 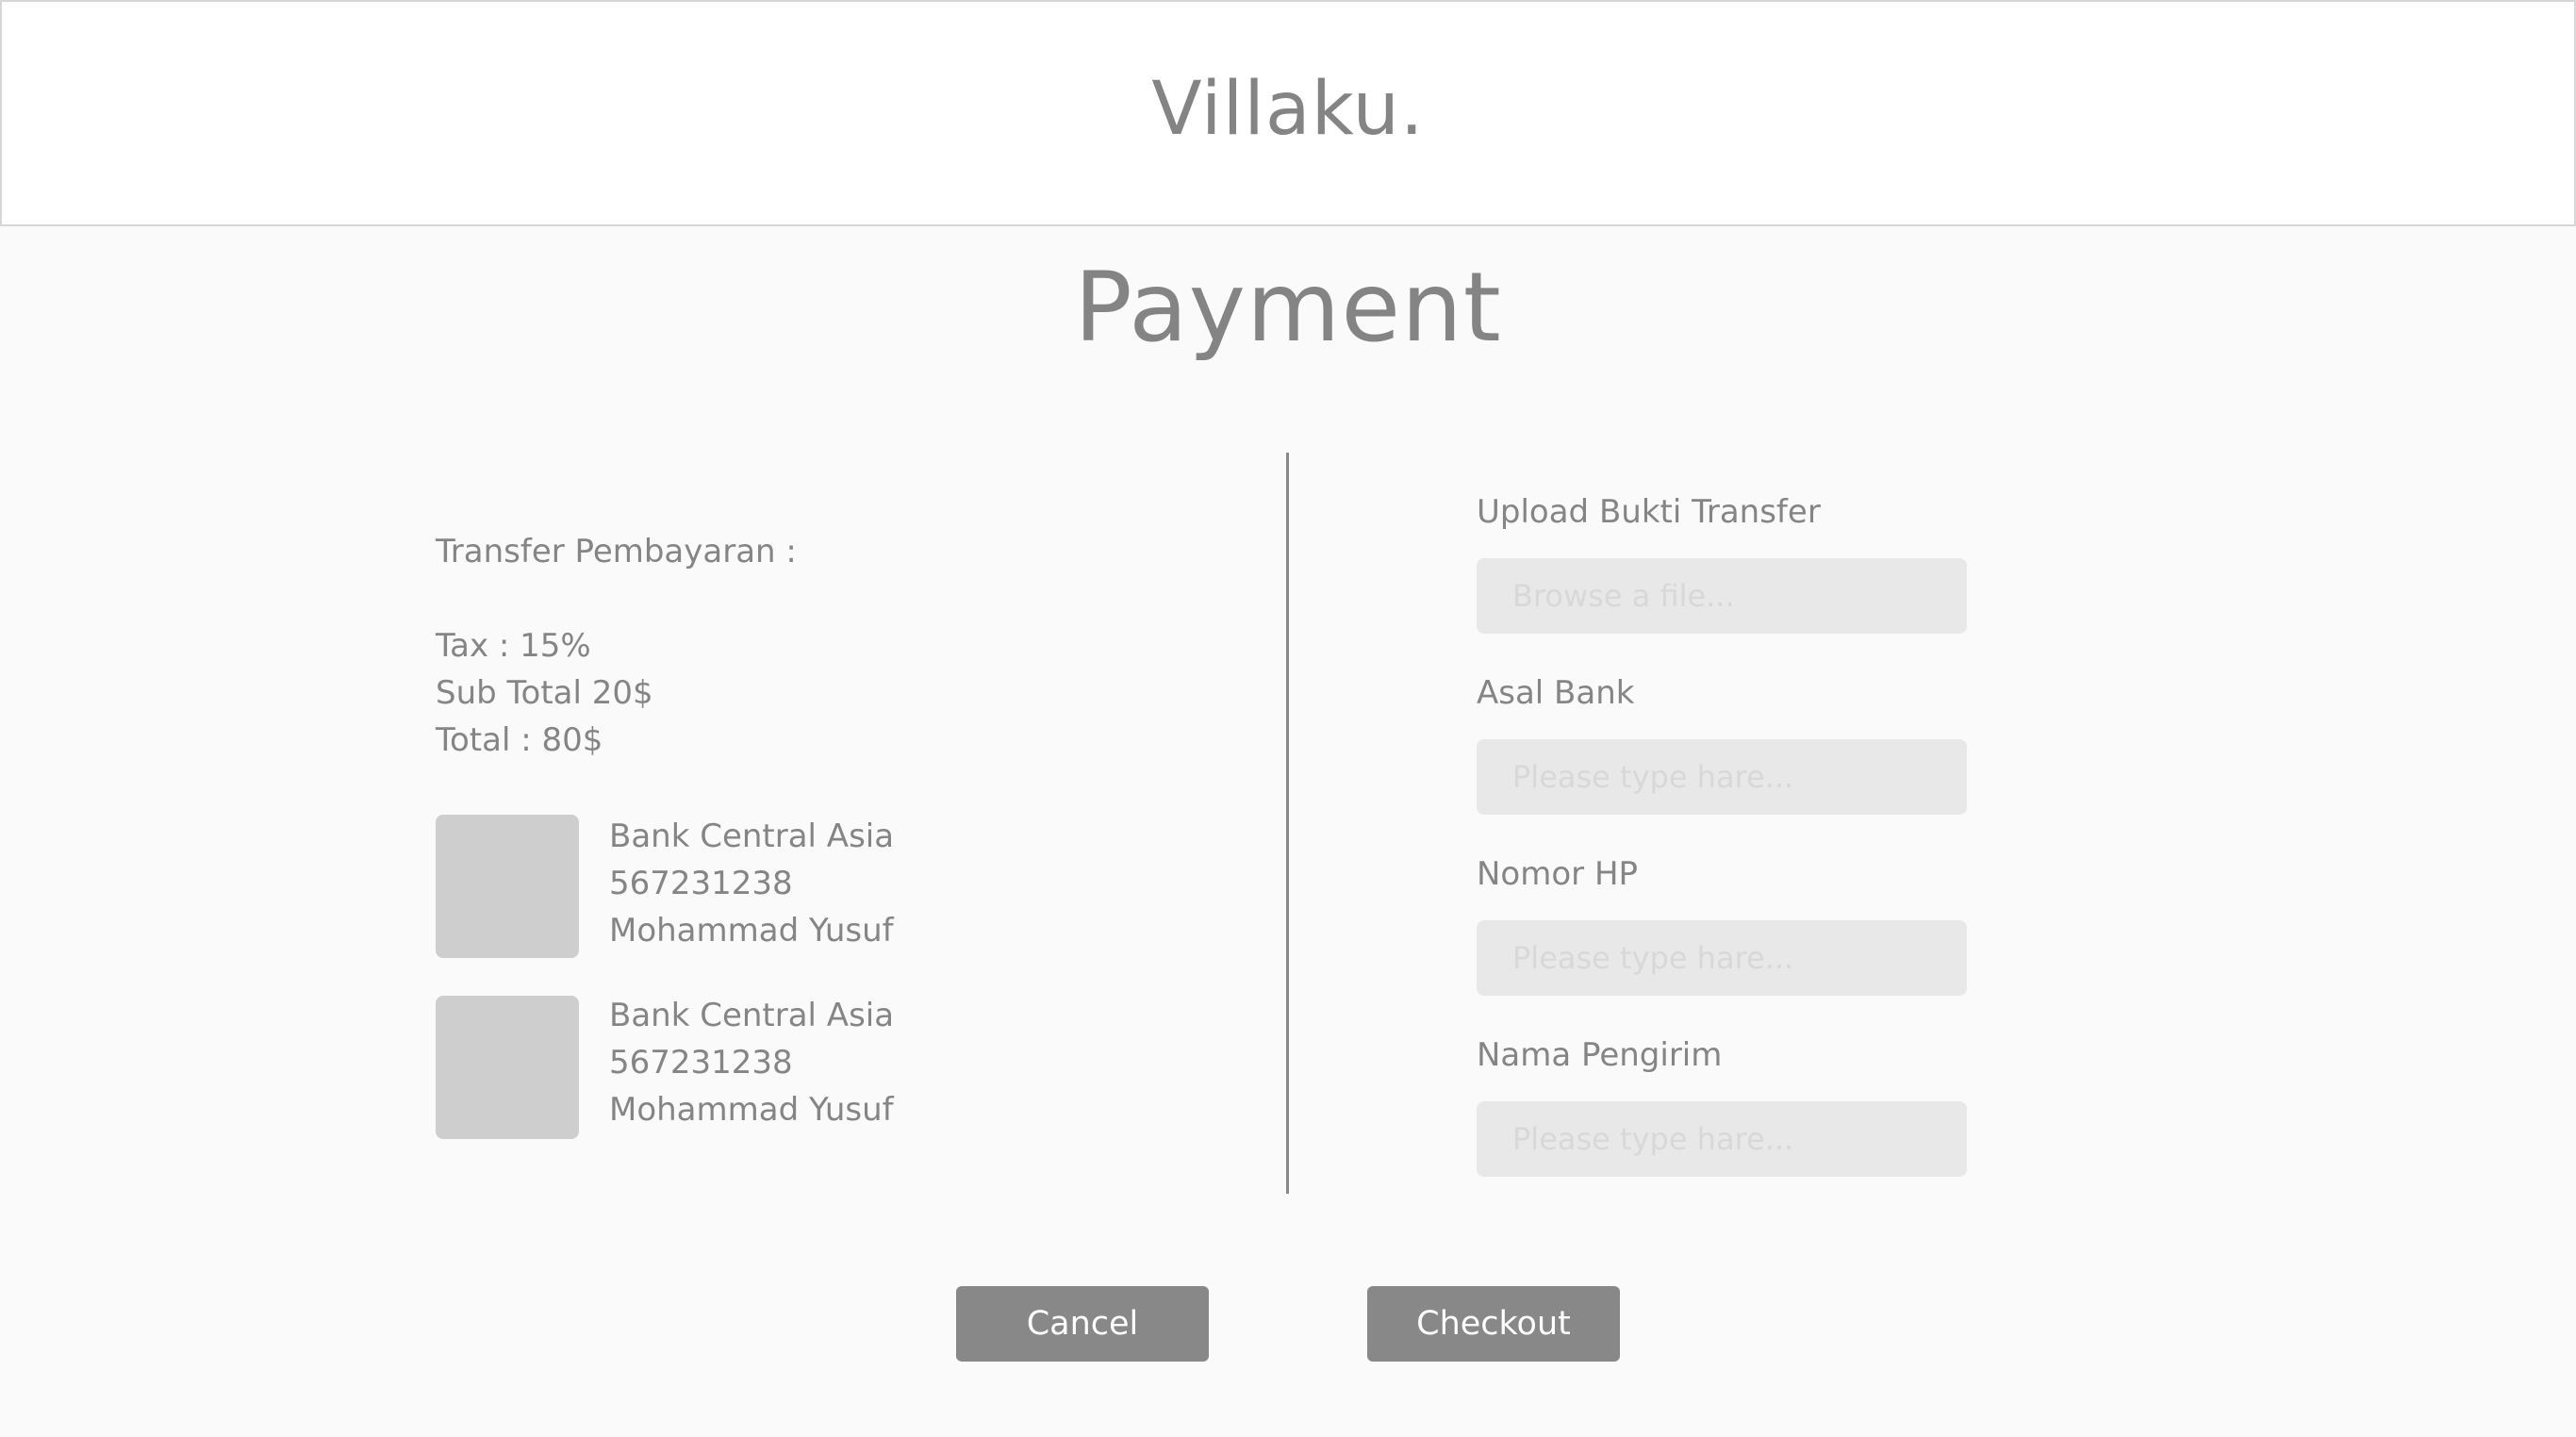 I want to click on sender-name-label: Nama Pengirim, so click(x=1600, y=1055).